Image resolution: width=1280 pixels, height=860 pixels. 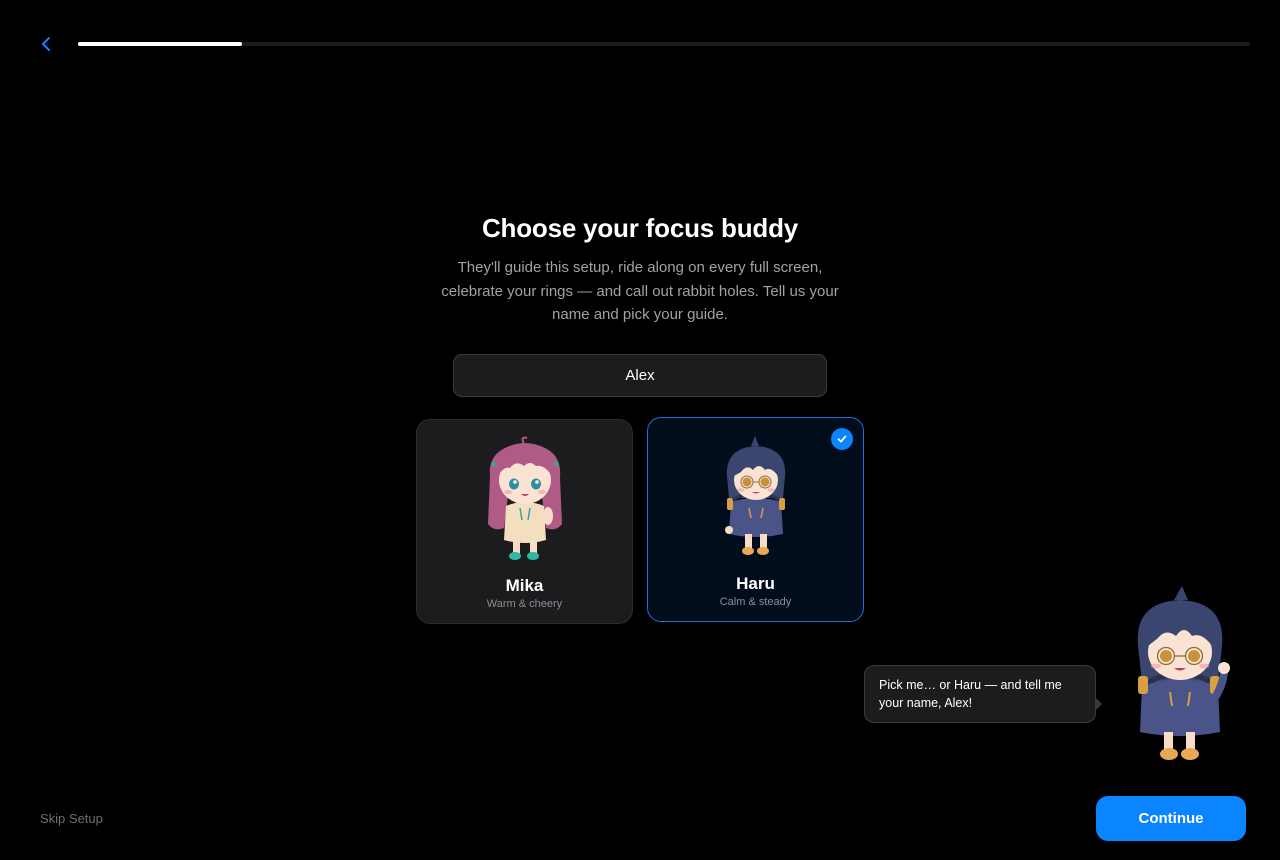 I want to click on chevron-left-icon, so click(x=46, y=44).